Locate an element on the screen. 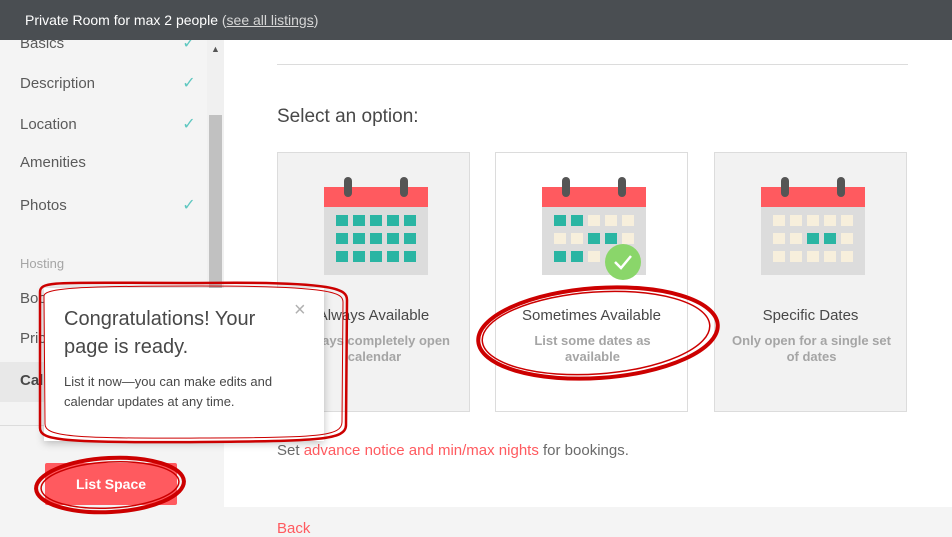 The image size is (952, 537). sidebar-item-label: Basics is located at coordinates (42, 46).